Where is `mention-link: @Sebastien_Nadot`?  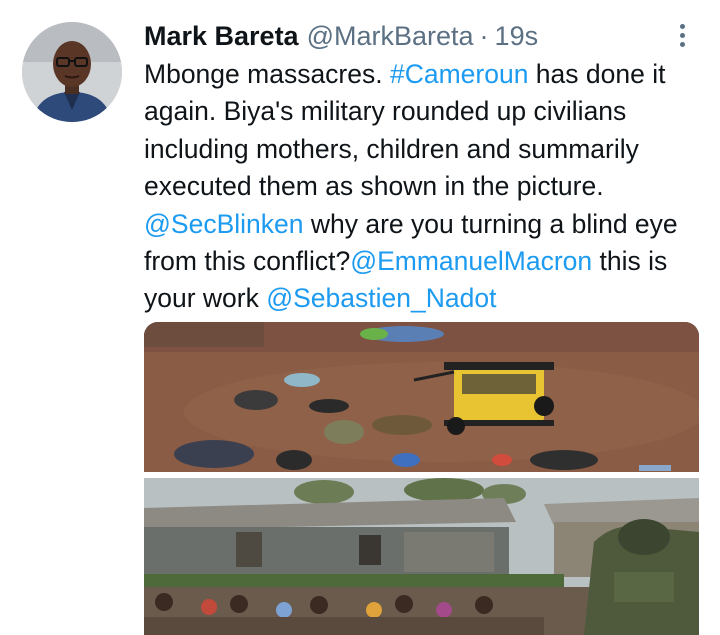 mention-link: @Sebastien_Nadot is located at coordinates (381, 298).